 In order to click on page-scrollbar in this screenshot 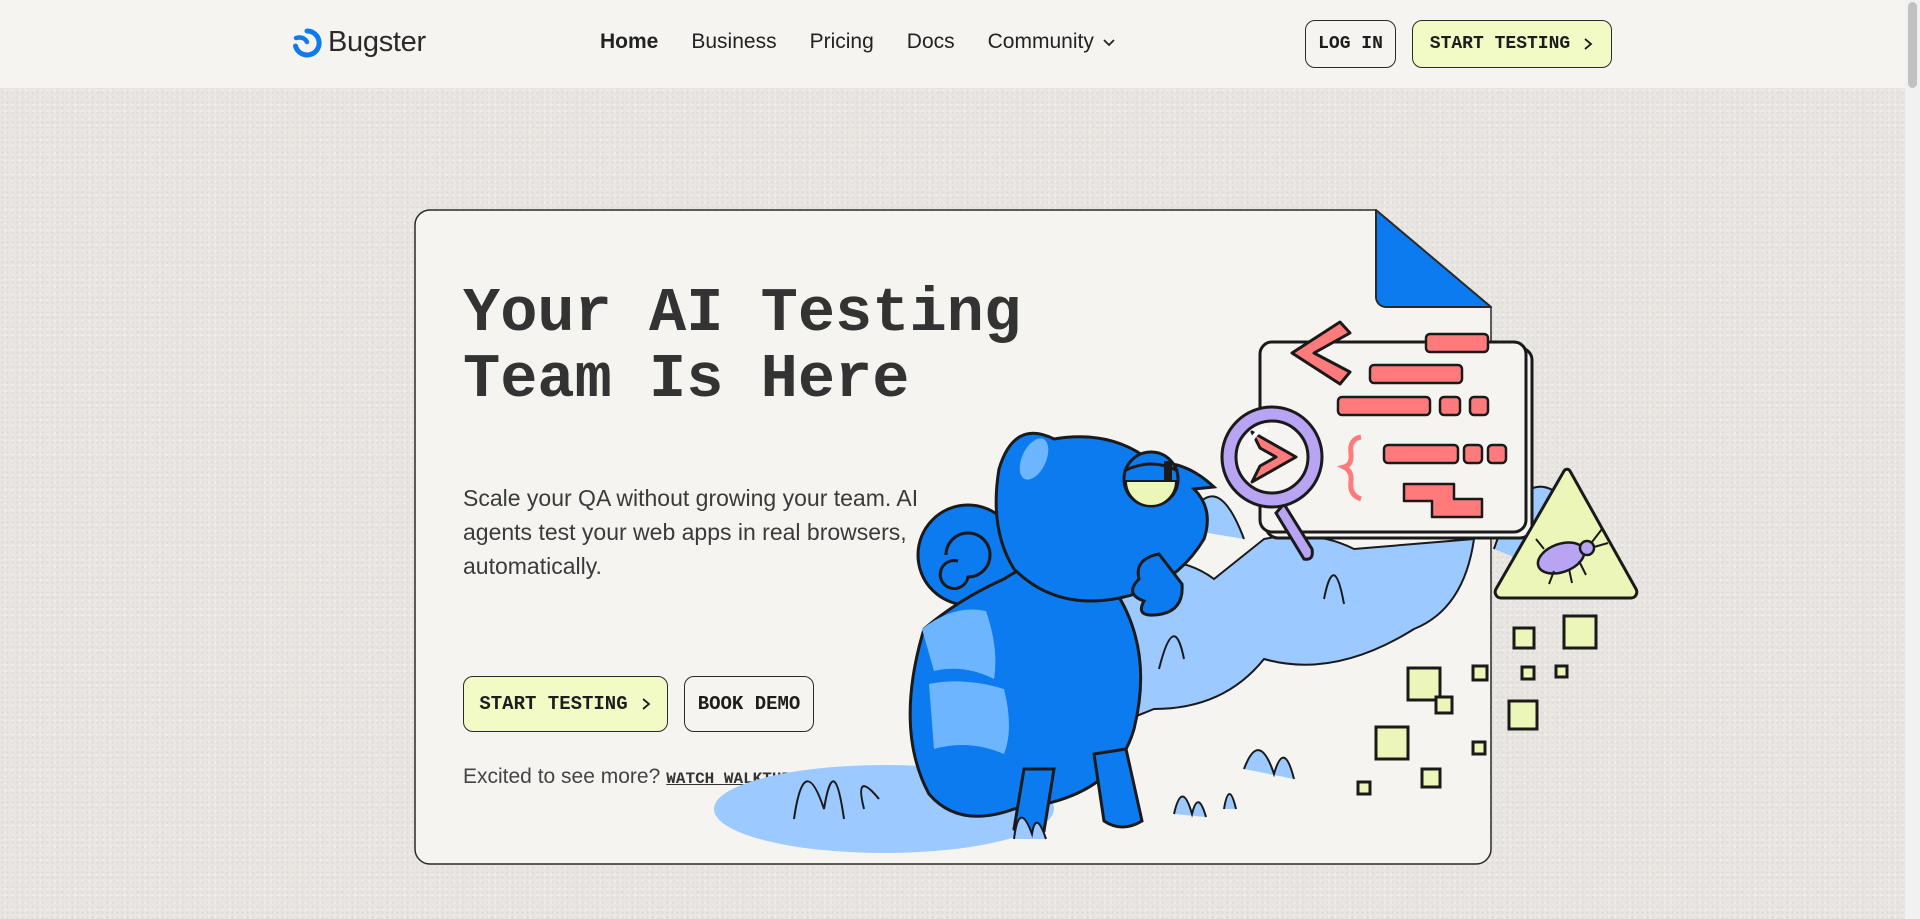, I will do `click(1912, 459)`.